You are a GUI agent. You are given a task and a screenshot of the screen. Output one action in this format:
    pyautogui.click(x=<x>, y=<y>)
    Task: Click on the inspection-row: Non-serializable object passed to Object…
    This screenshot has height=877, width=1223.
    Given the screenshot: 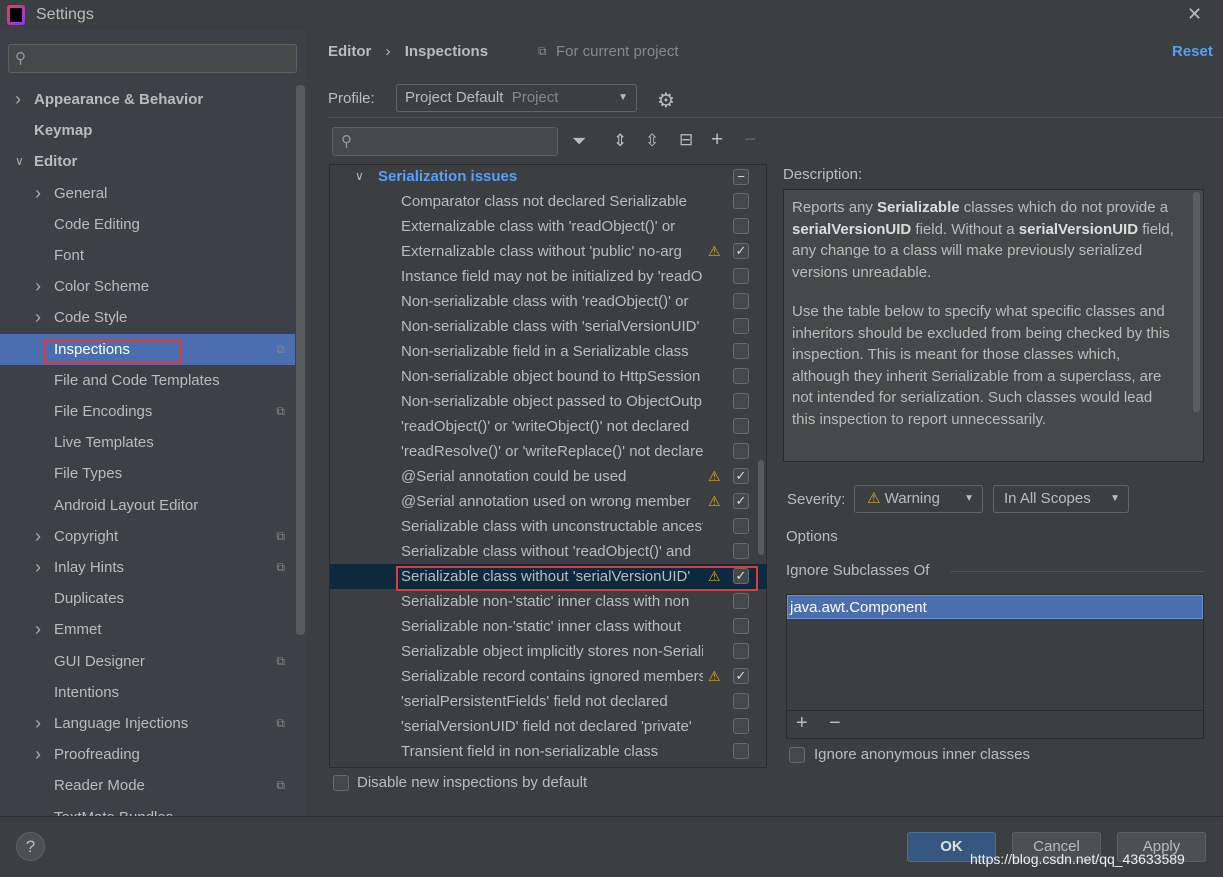 What is the action you would take?
    pyautogui.click(x=548, y=401)
    